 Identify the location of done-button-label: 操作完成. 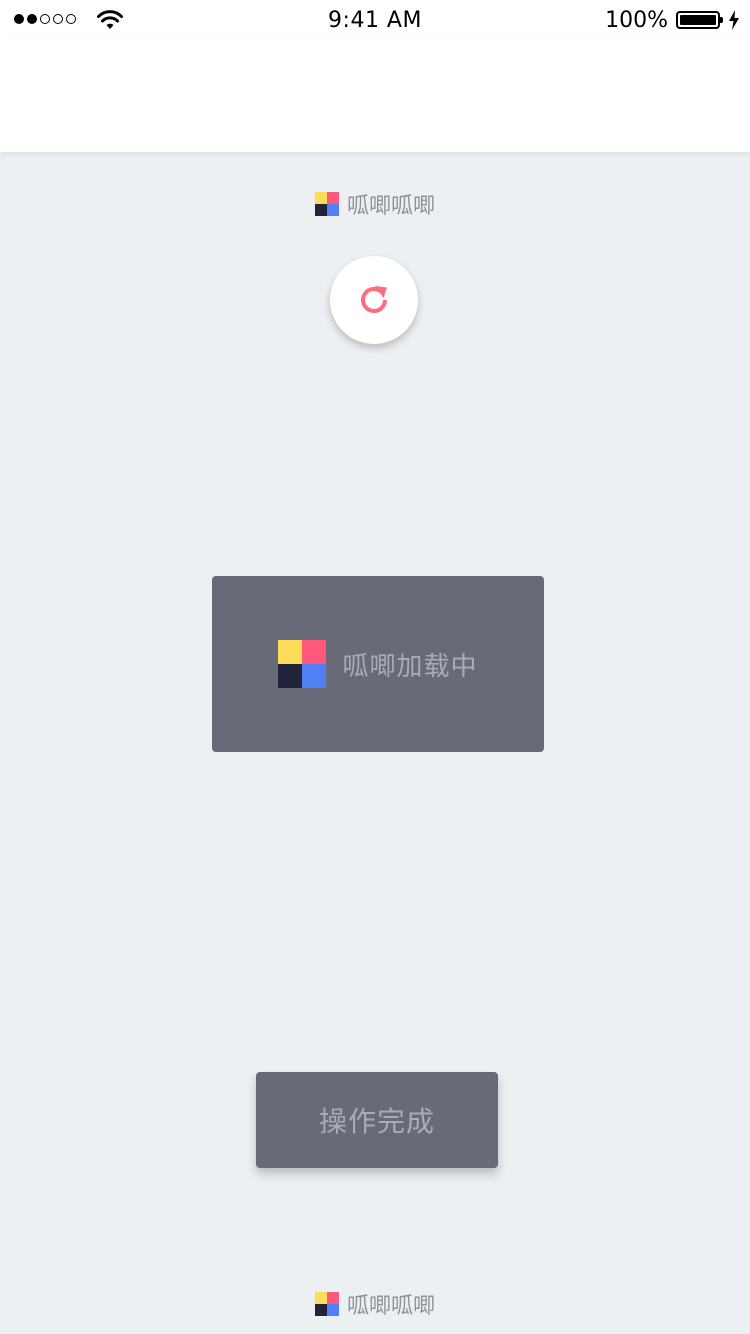
(376, 1121).